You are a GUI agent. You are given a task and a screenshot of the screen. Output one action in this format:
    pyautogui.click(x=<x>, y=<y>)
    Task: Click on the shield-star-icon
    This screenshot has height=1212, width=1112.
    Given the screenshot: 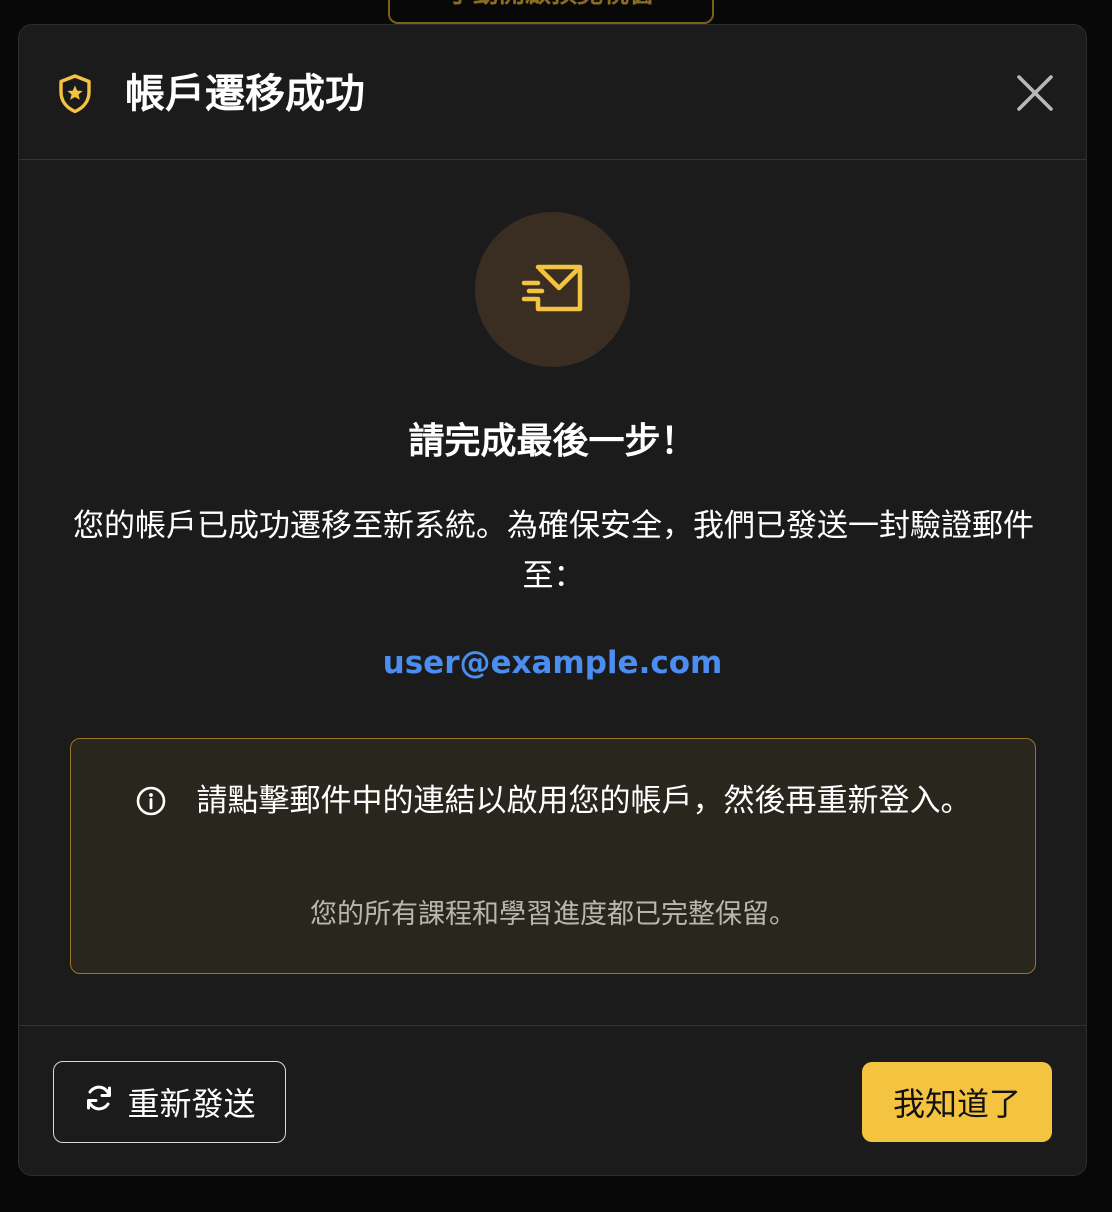 What is the action you would take?
    pyautogui.click(x=75, y=94)
    